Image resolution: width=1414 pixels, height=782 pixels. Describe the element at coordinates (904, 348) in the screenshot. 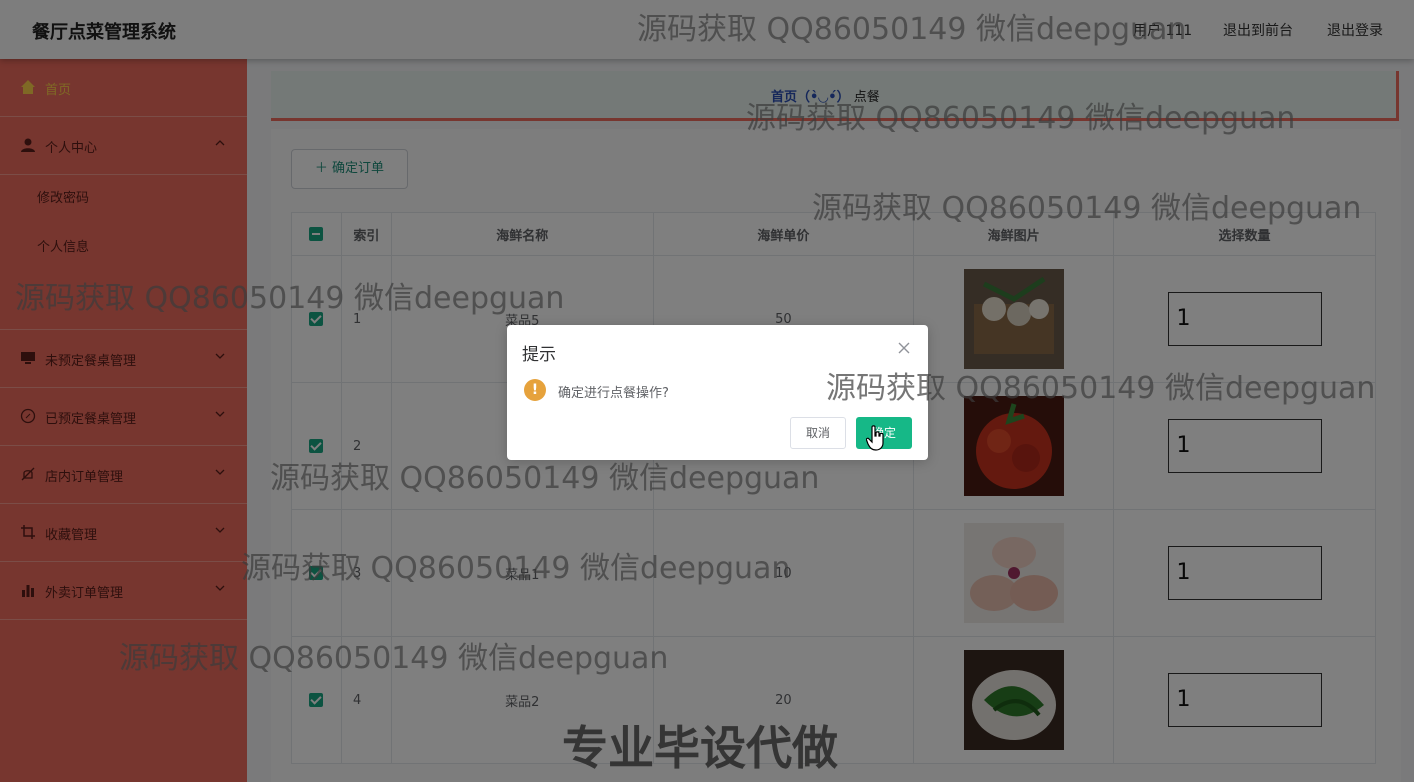

I see `close-icon` at that location.